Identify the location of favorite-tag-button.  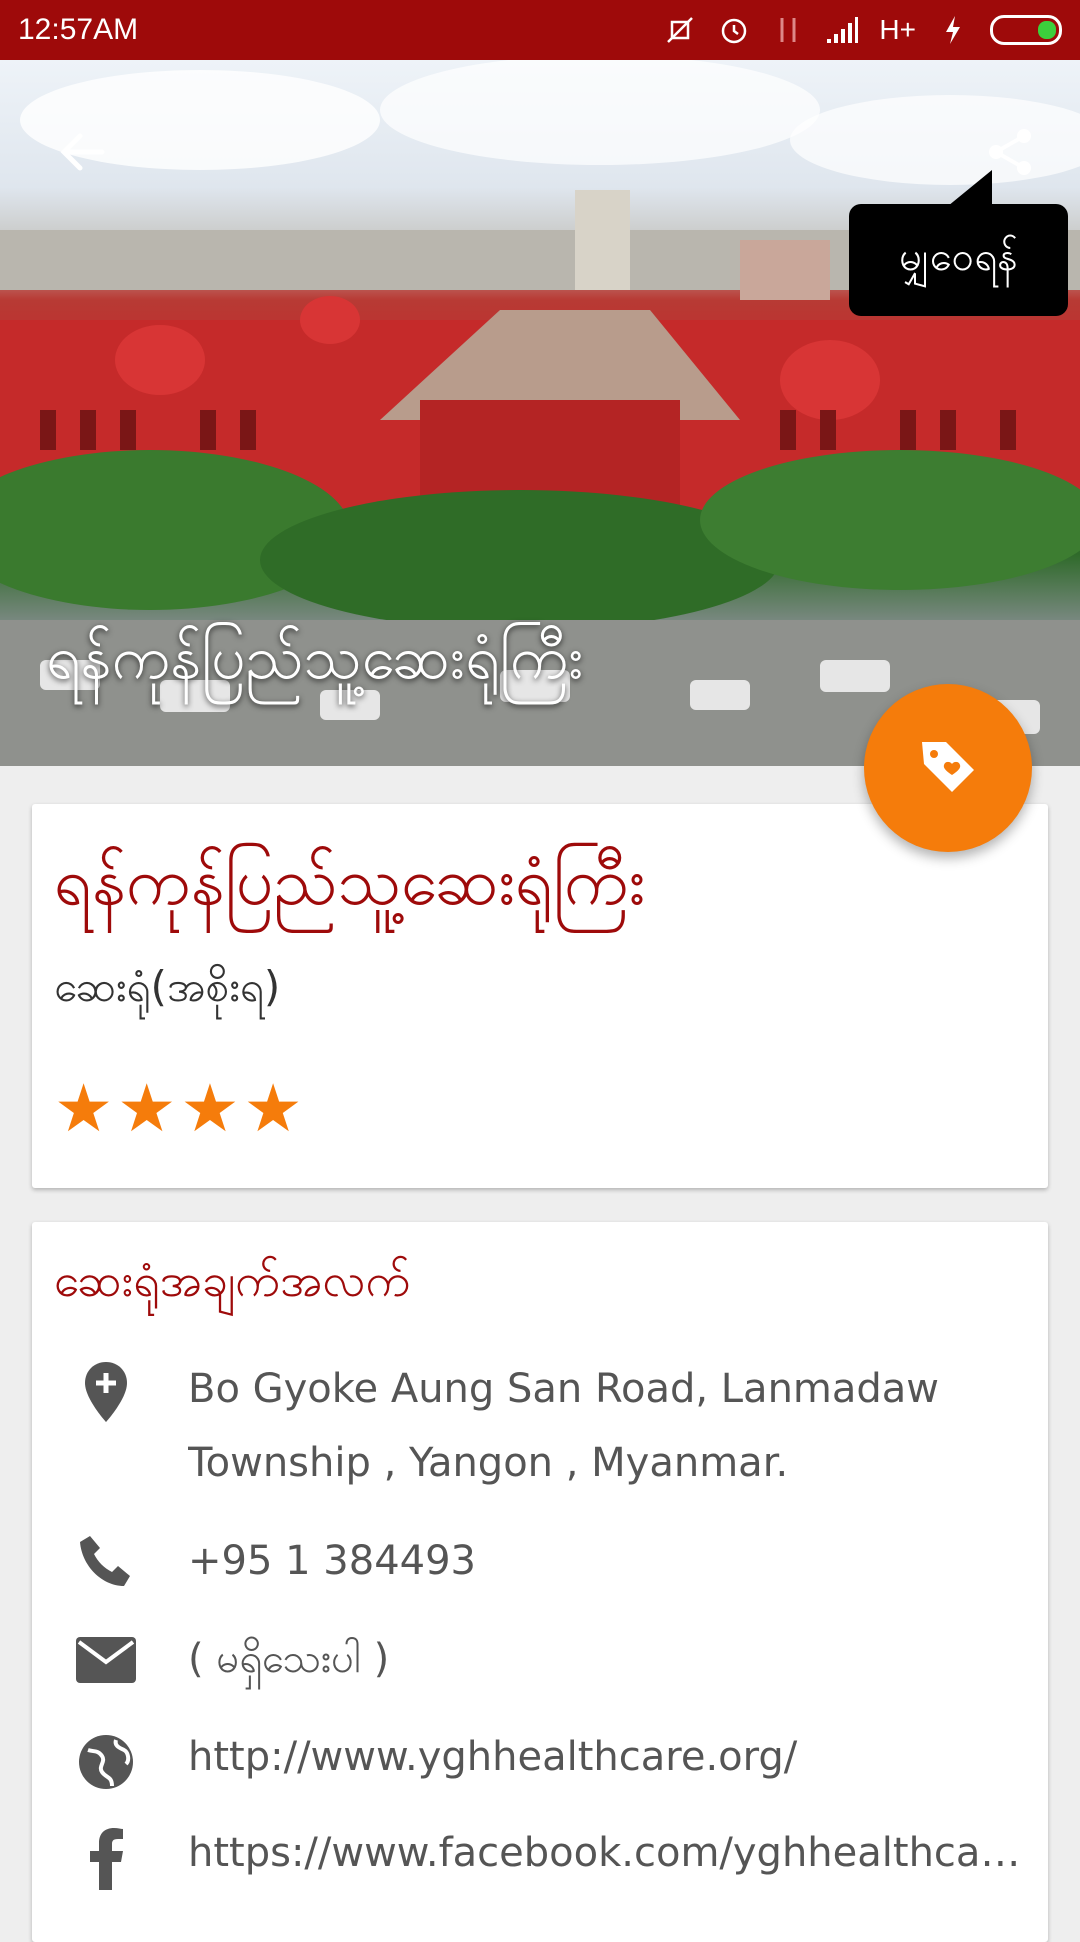
(948, 768).